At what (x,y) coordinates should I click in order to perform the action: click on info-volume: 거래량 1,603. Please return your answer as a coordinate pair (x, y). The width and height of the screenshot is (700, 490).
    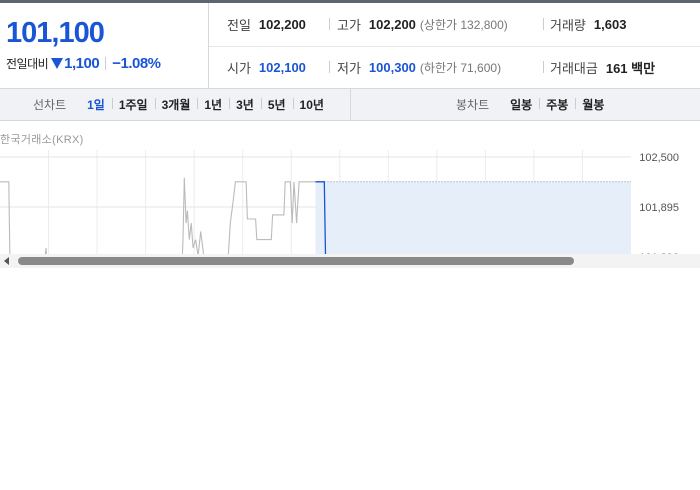
    Looking at the image, I should click on (588, 24).